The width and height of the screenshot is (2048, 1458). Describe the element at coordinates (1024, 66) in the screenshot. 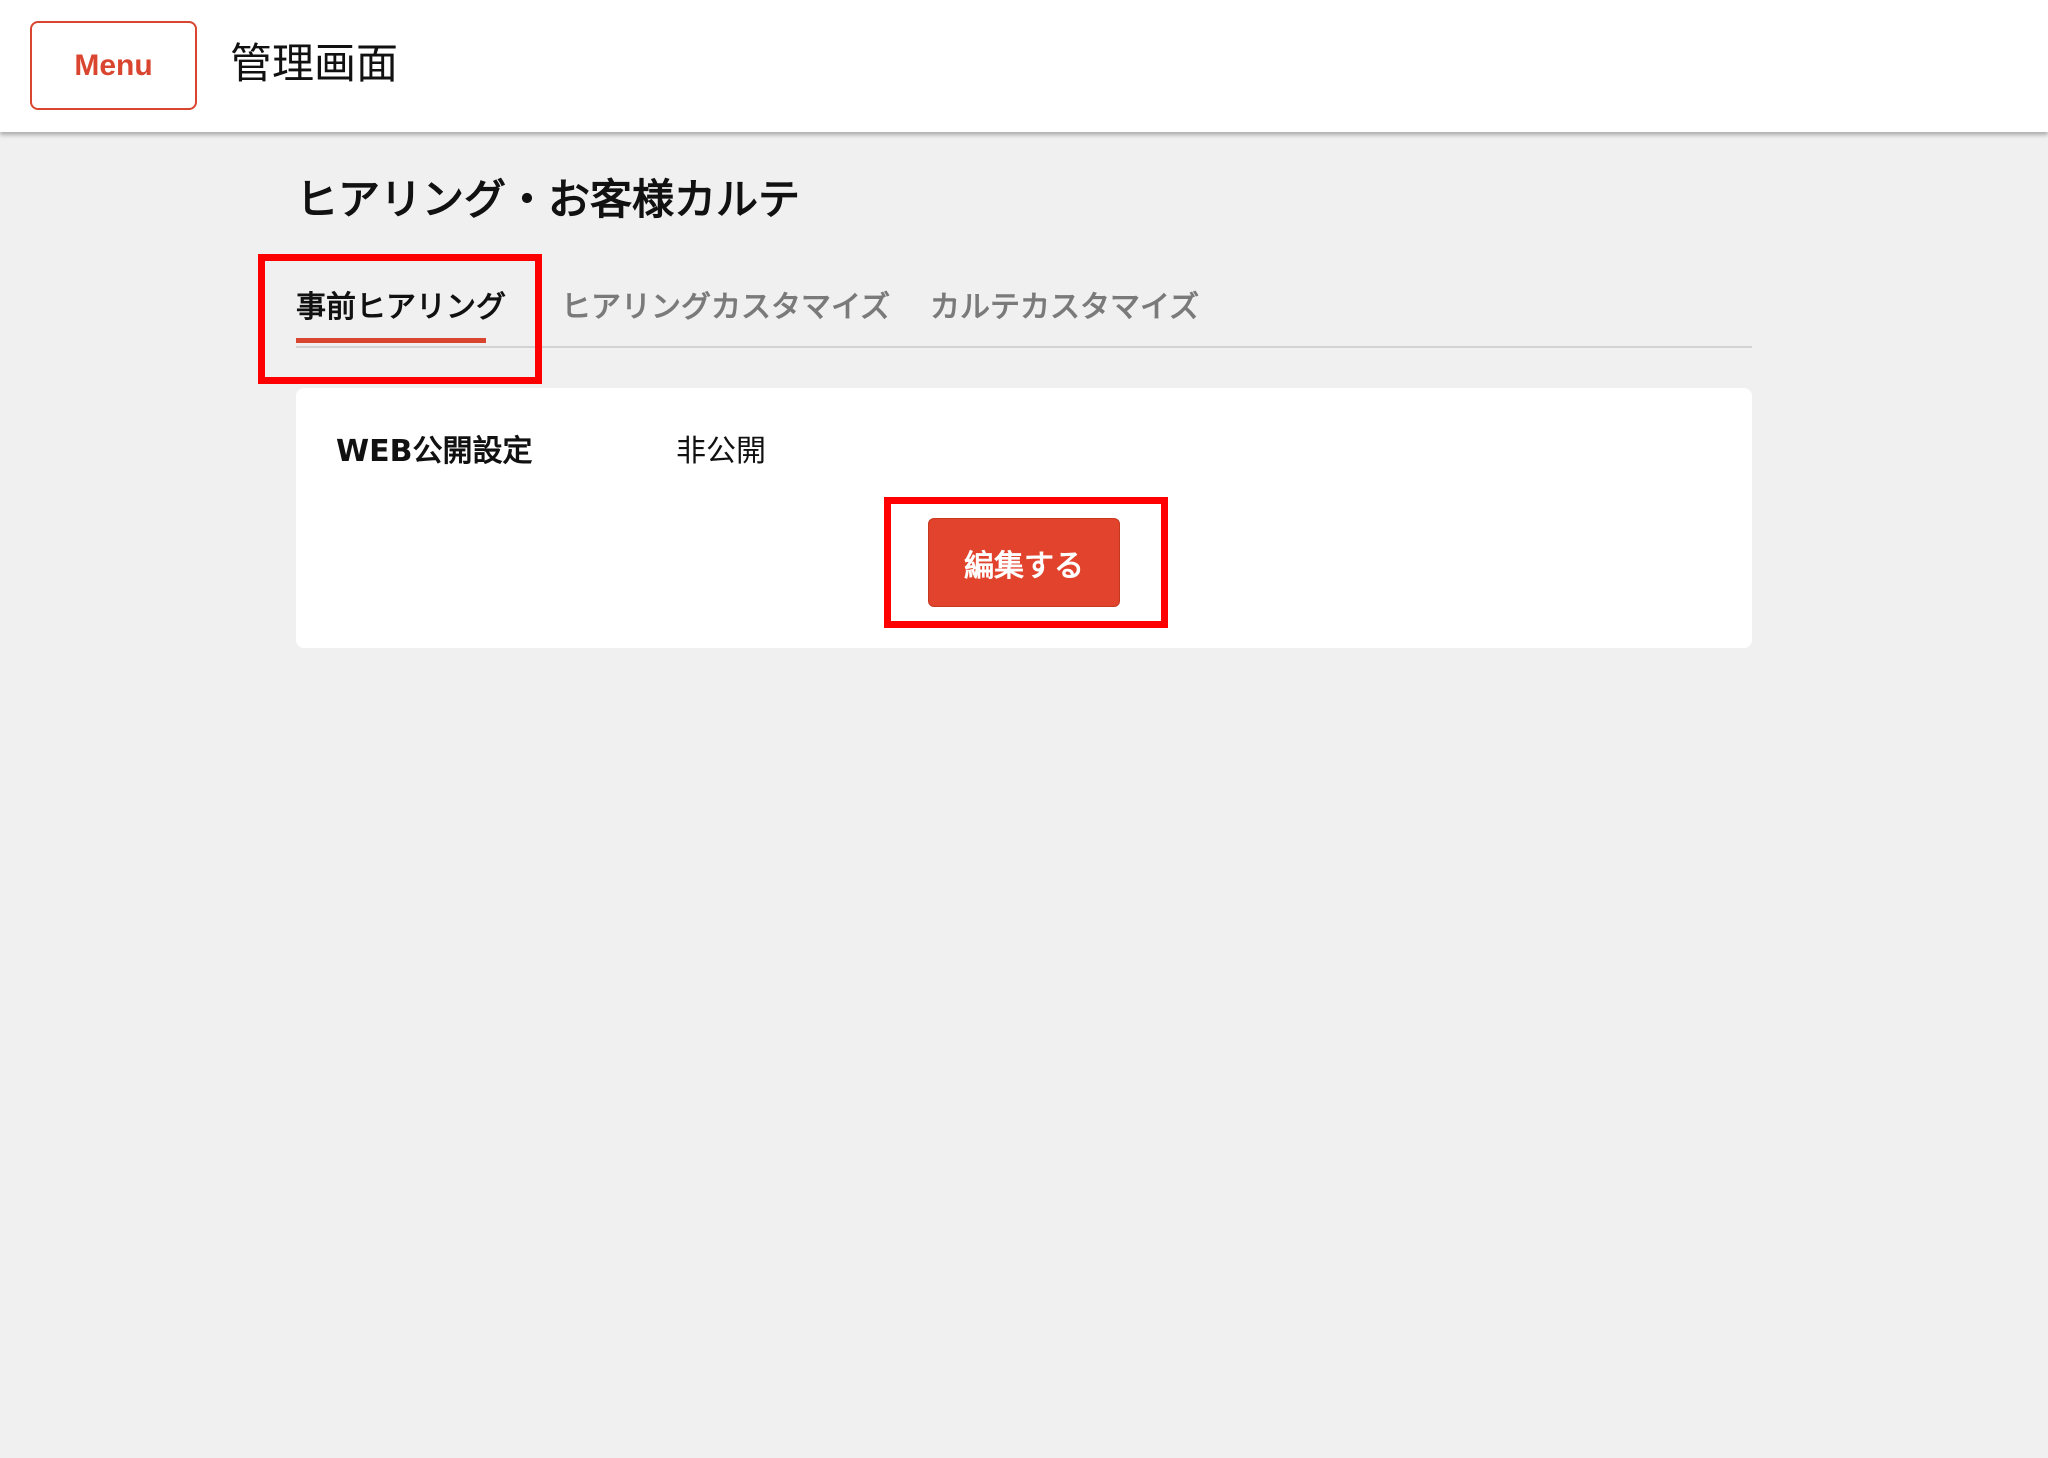

I see `app-header: Menu 管理画面` at that location.